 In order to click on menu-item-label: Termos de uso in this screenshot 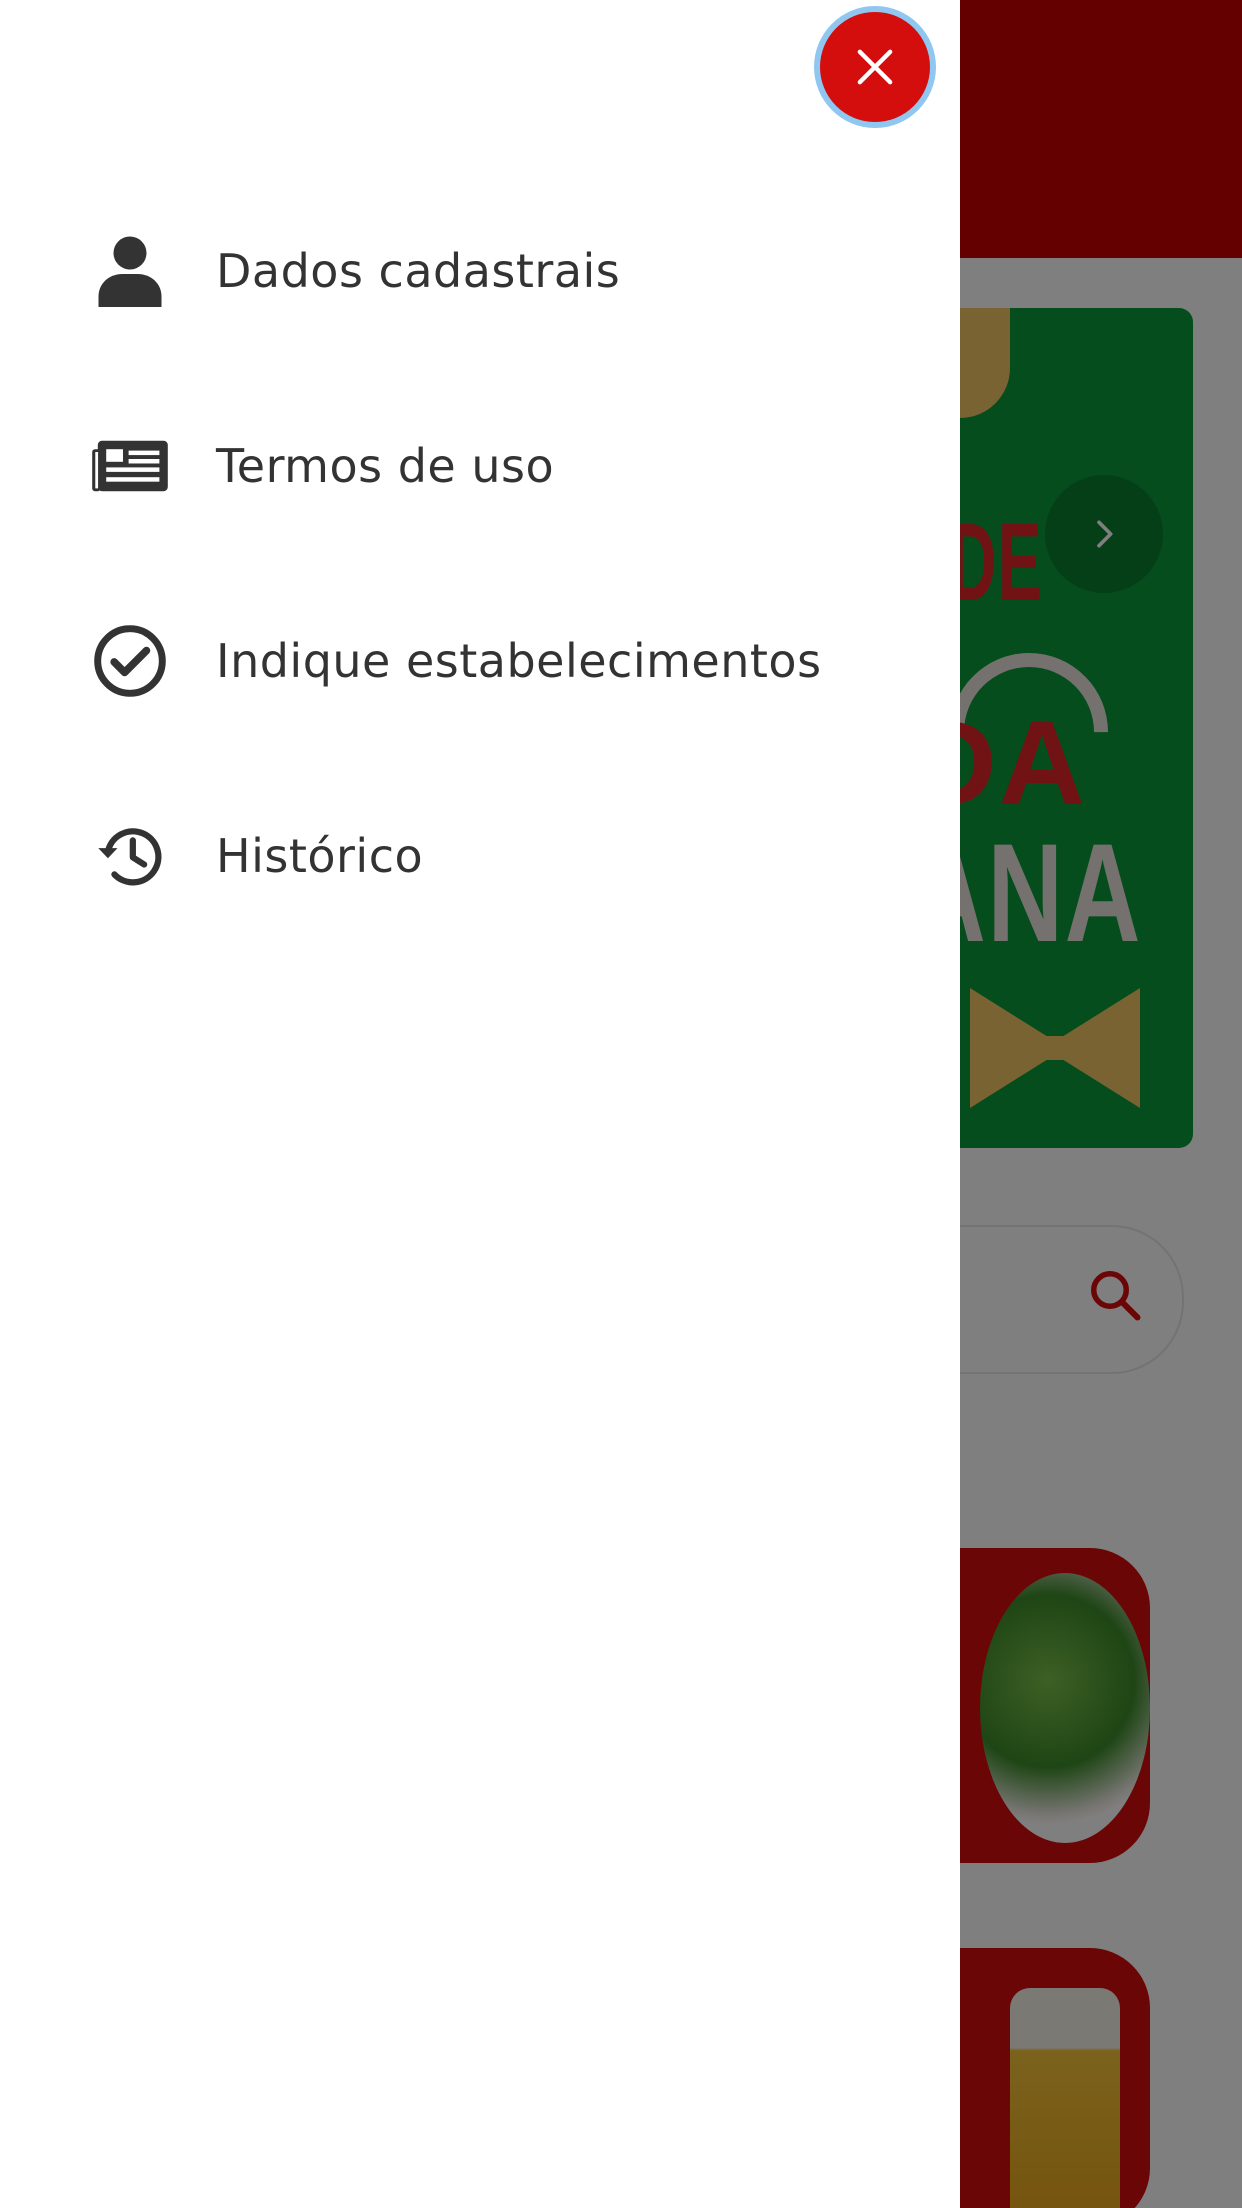, I will do `click(385, 466)`.